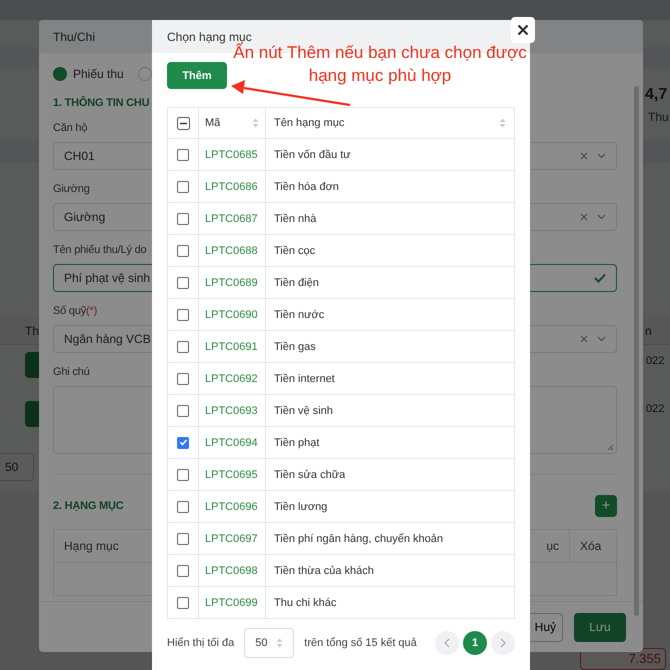  What do you see at coordinates (606, 506) in the screenshot?
I see `add-button: +` at bounding box center [606, 506].